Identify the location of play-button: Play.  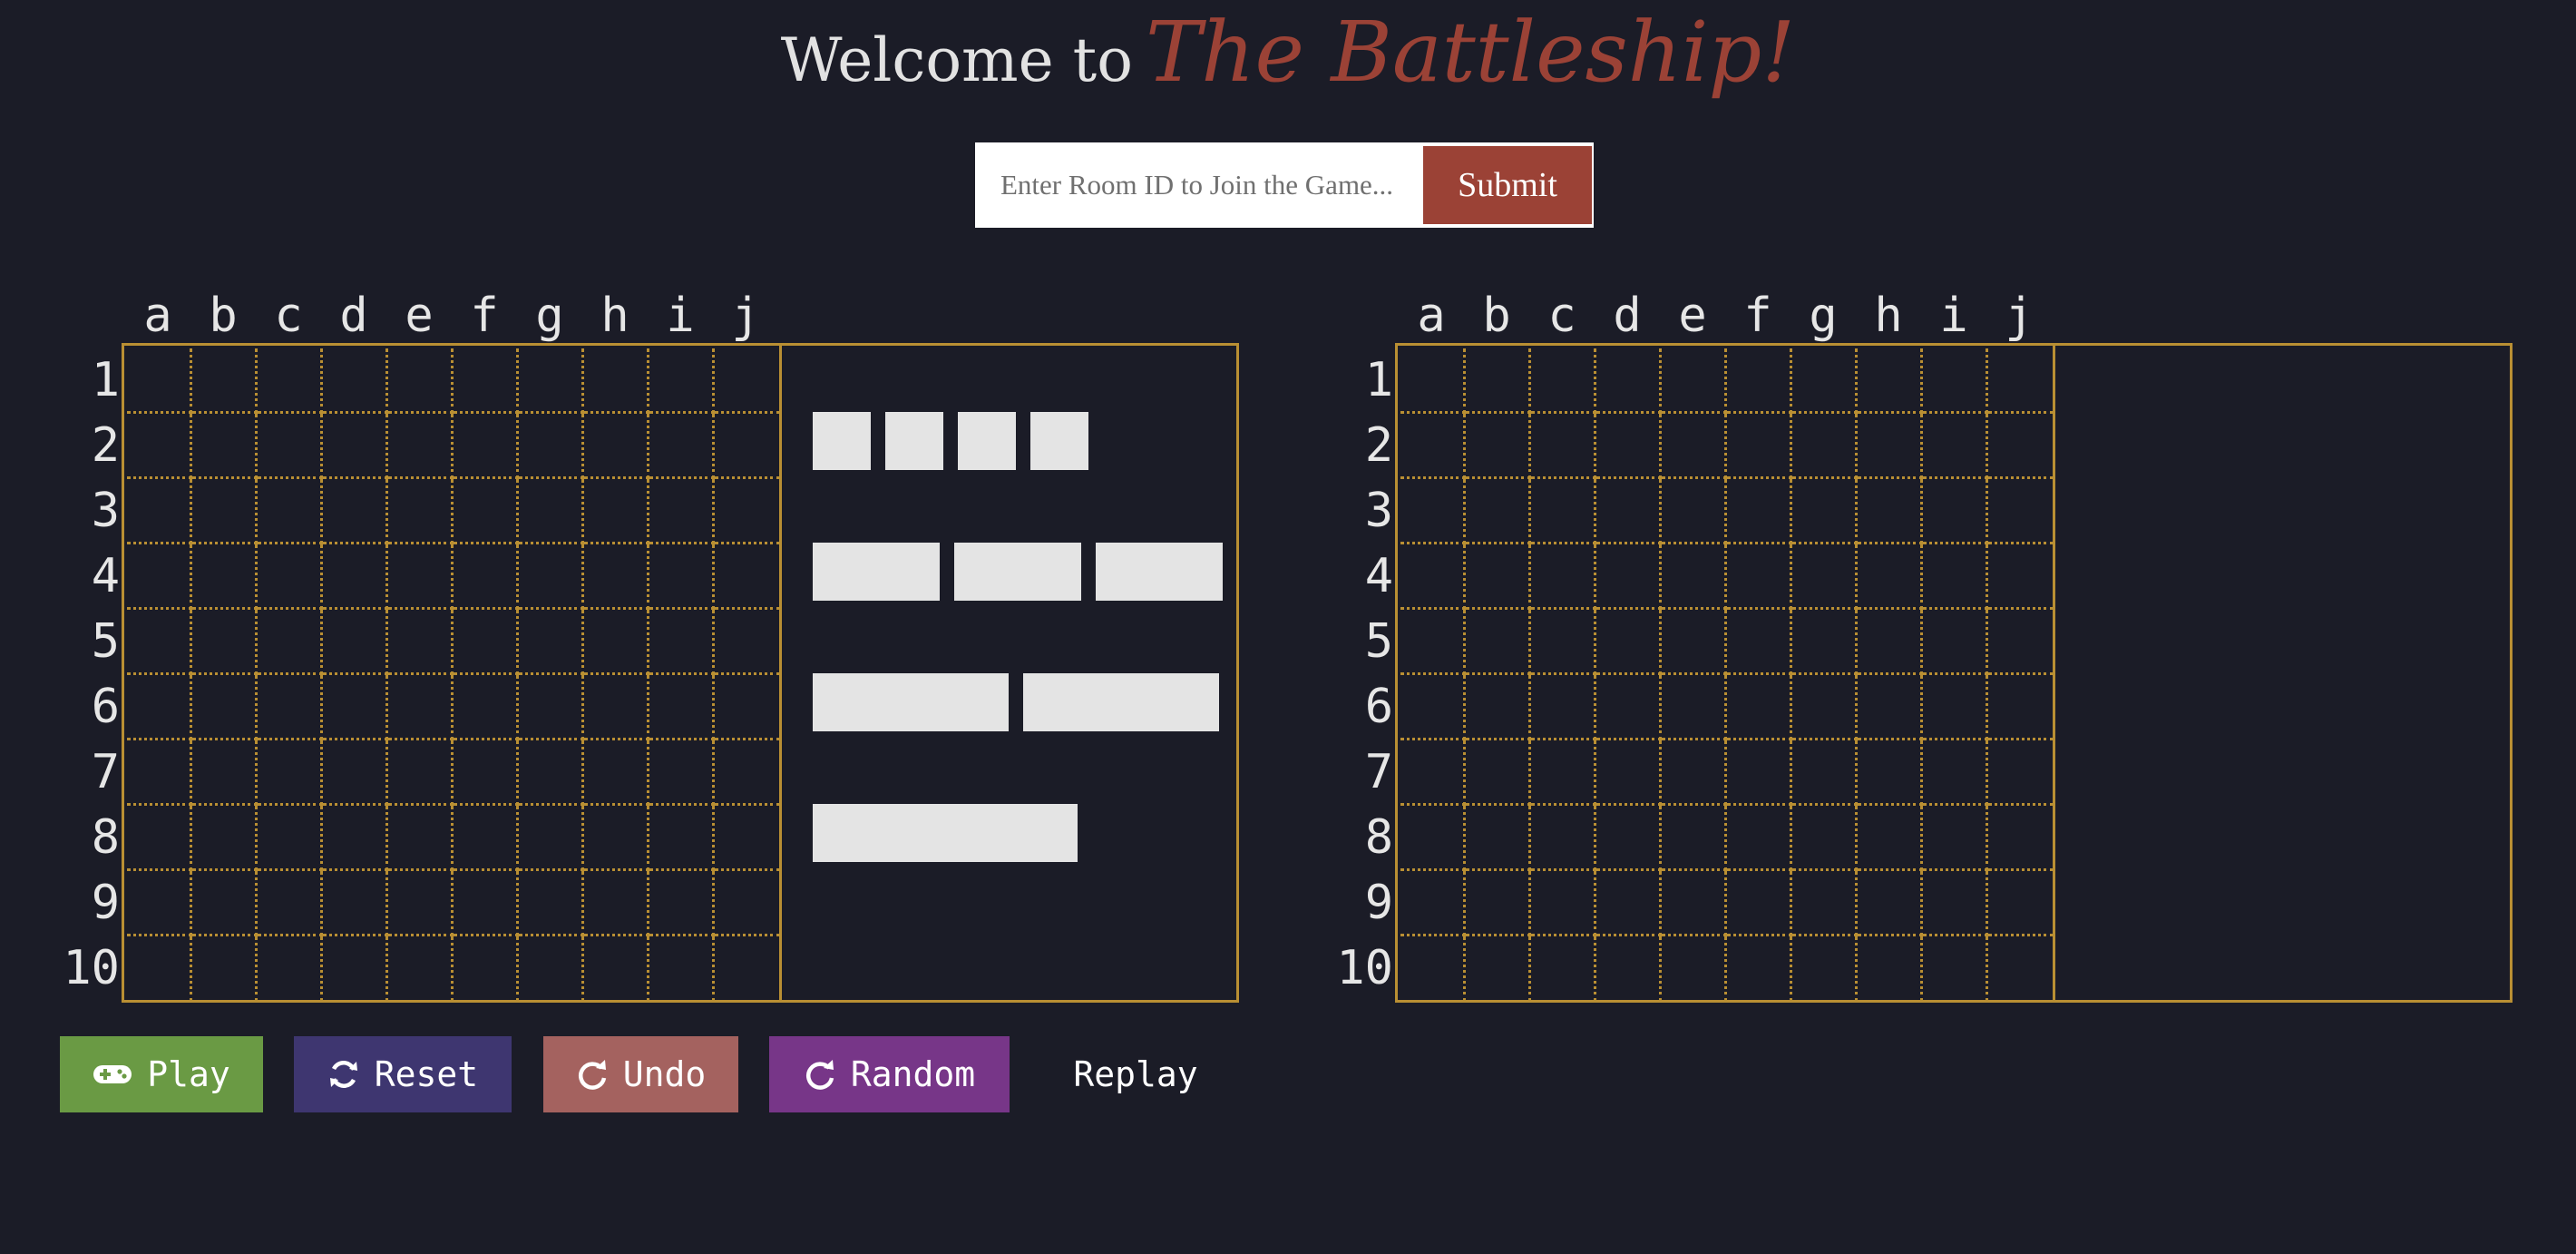
(161, 1074).